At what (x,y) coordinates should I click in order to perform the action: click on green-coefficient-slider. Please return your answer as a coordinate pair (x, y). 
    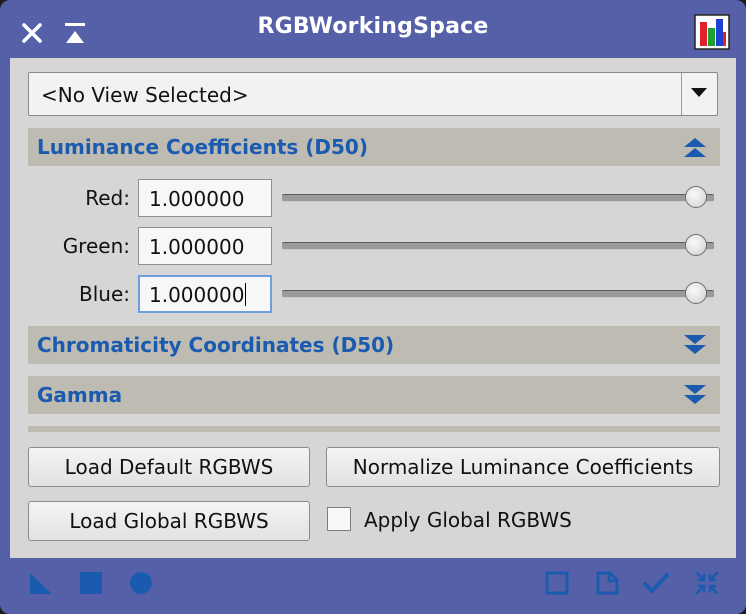
    Looking at the image, I should click on (501, 246).